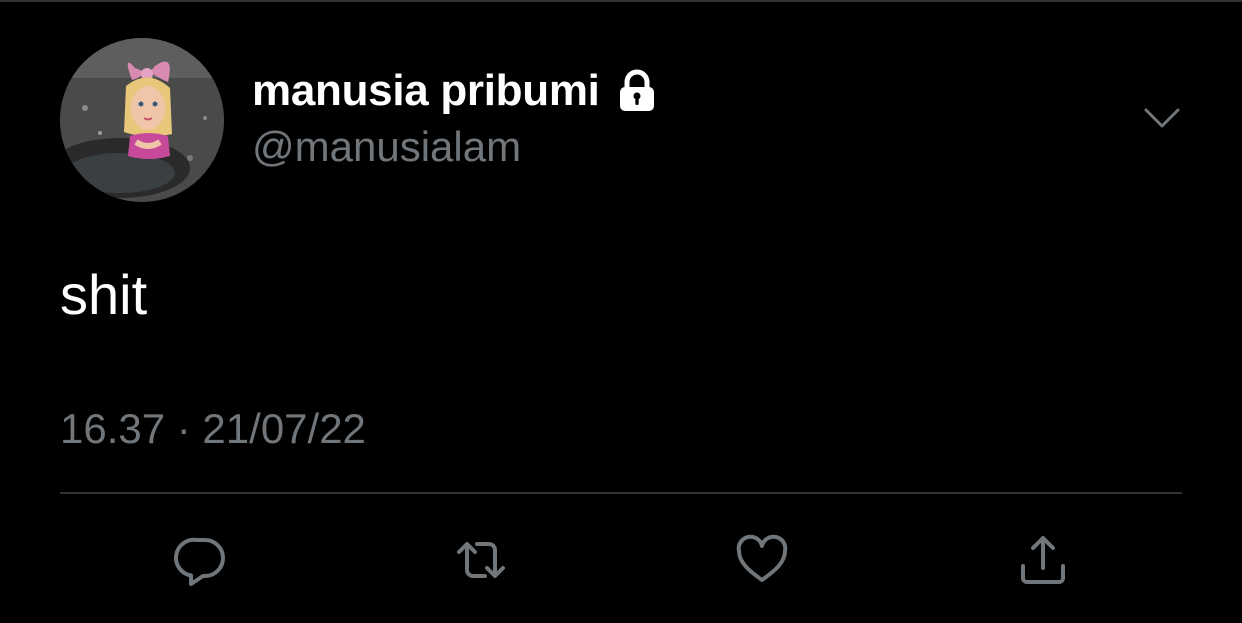 This screenshot has height=623, width=1242. I want to click on reply-button, so click(201, 560).